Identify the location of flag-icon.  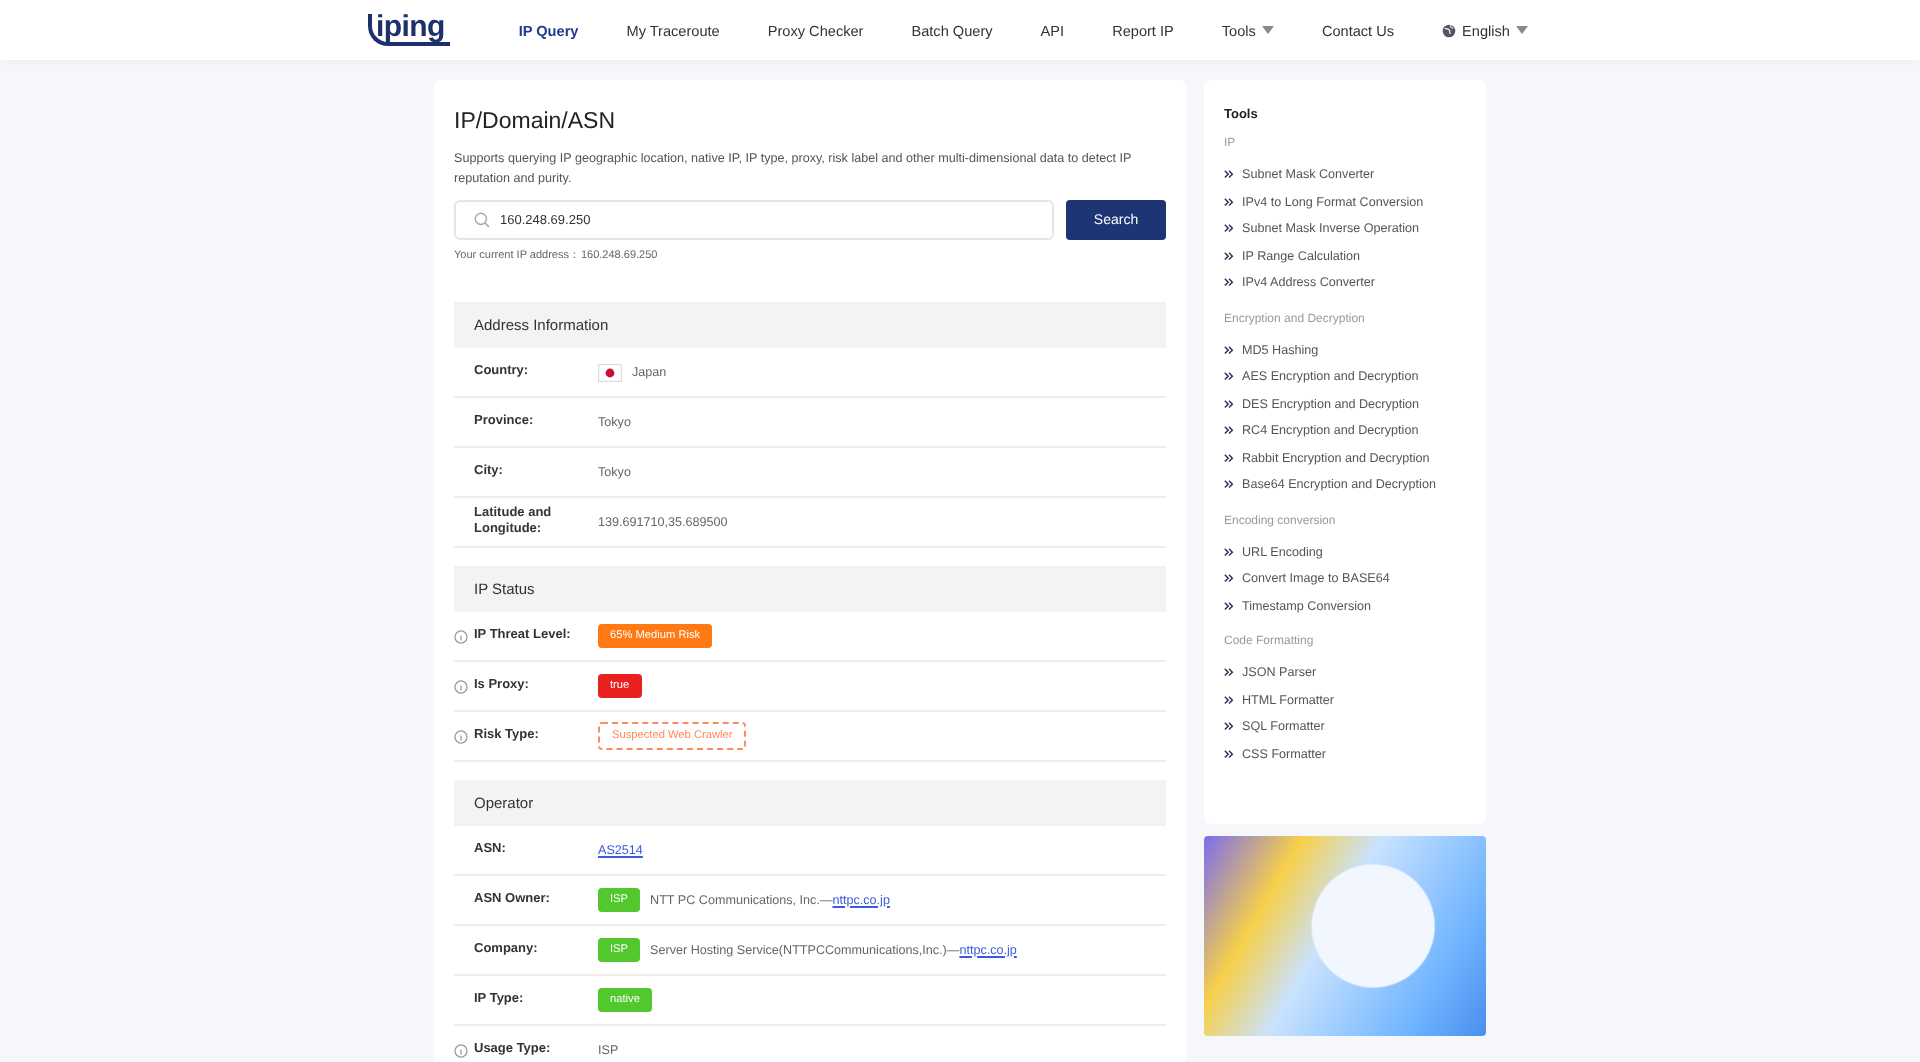
(610, 372).